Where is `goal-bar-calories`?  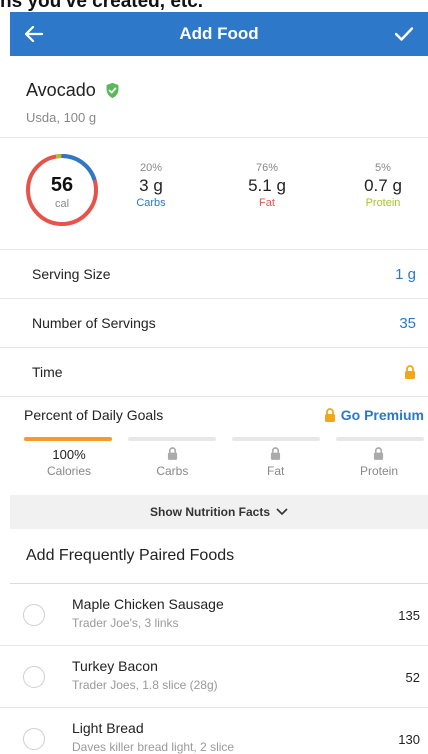 goal-bar-calories is located at coordinates (68, 439).